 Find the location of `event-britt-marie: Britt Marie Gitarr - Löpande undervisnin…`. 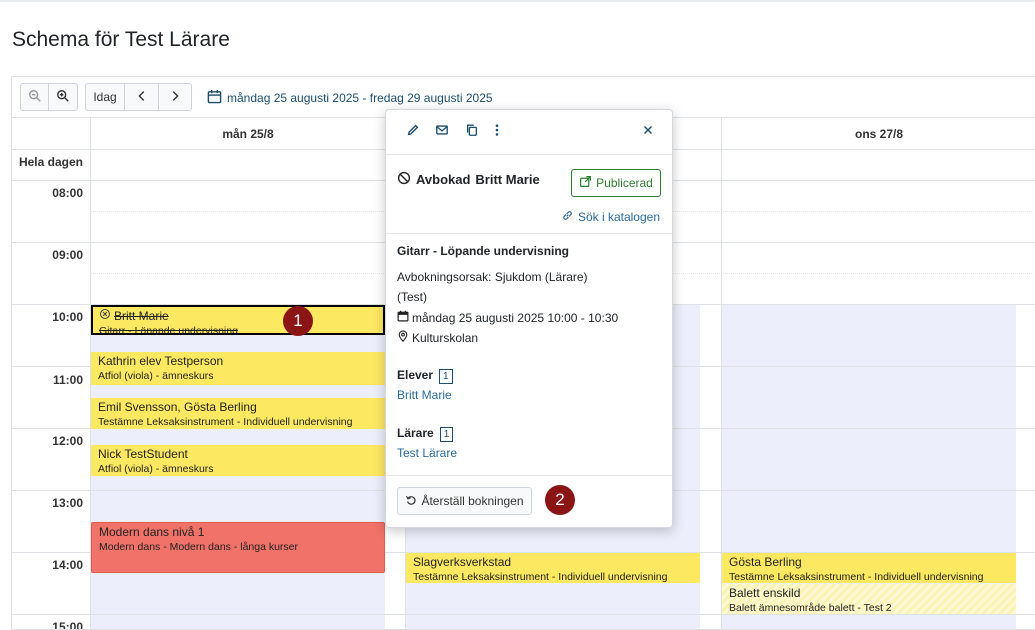

event-britt-marie: Britt Marie Gitarr - Löpande undervisnin… is located at coordinates (238, 320).